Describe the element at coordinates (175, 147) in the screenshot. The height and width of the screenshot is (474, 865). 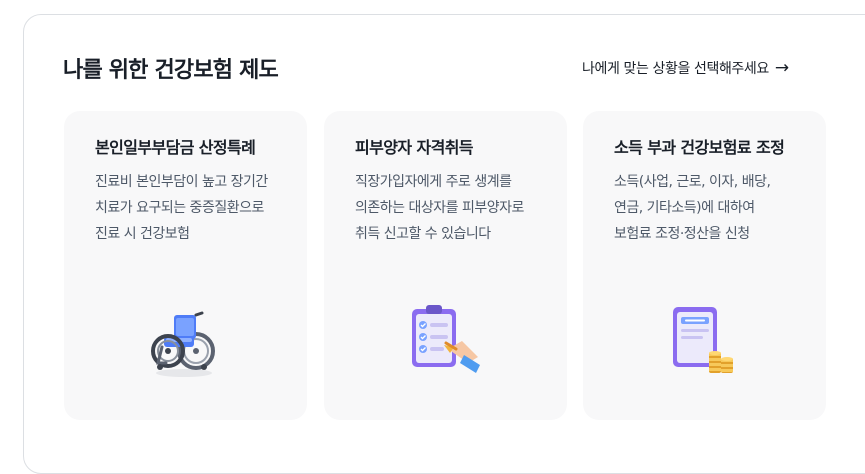
I see `card-title: 본인일부부담금 산정특례` at that location.